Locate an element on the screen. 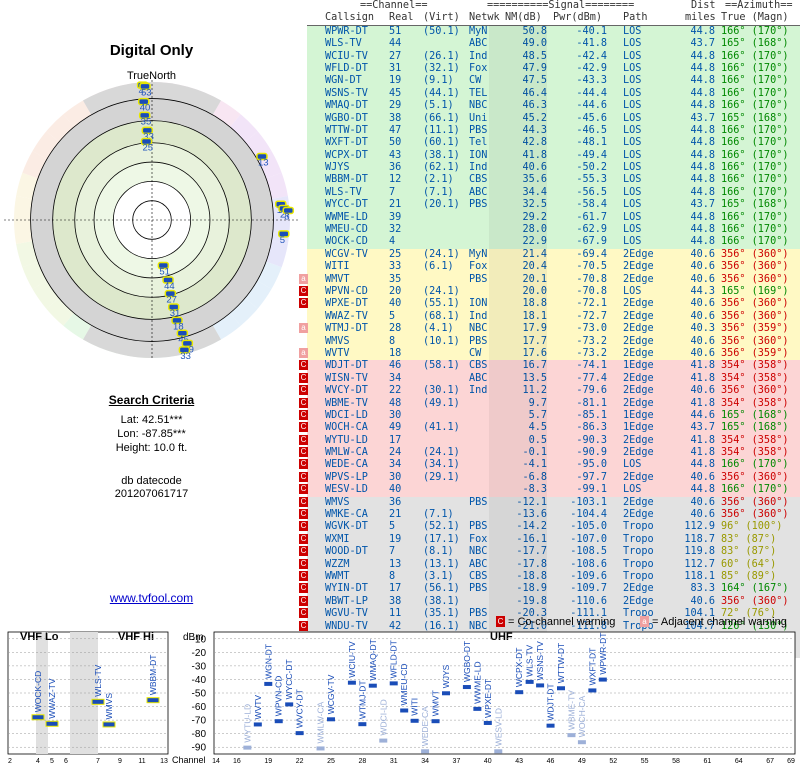 Image resolution: width=800 pixels, height=768 pixels. table-row: WMEU-CD 32 28.0 -62.9 LOS 44.8 166° (170°) is located at coordinates (553, 230).